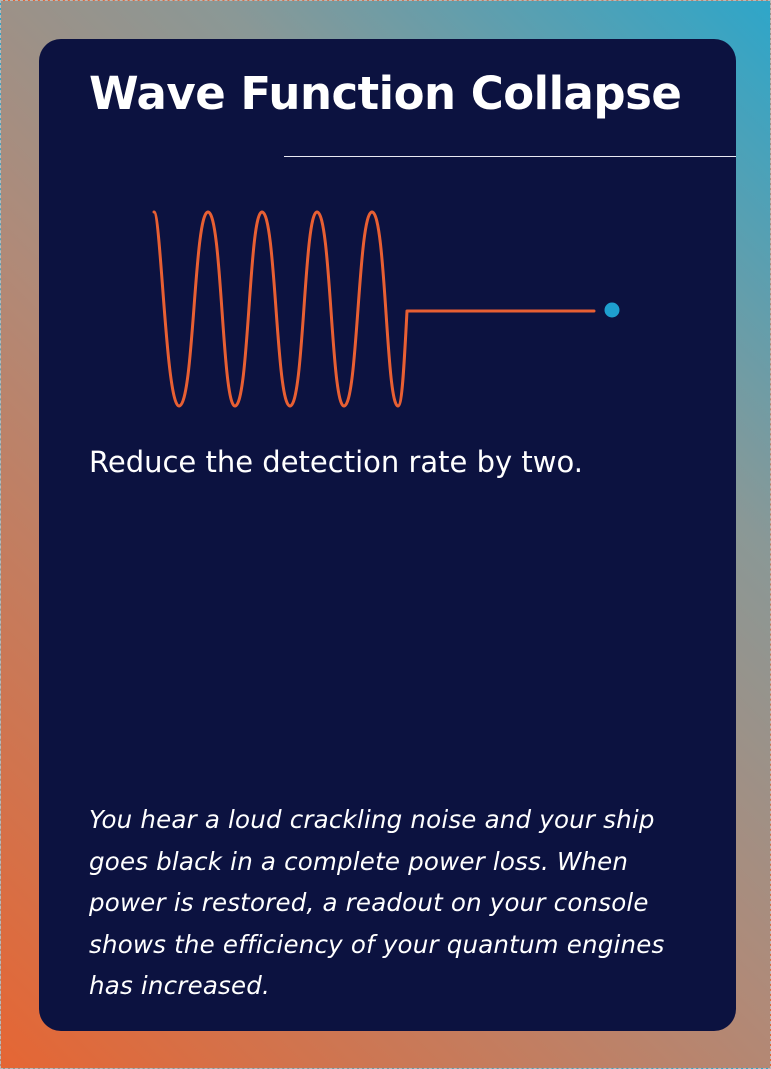 This screenshot has height=1069, width=771. I want to click on title-divider, so click(510, 156).